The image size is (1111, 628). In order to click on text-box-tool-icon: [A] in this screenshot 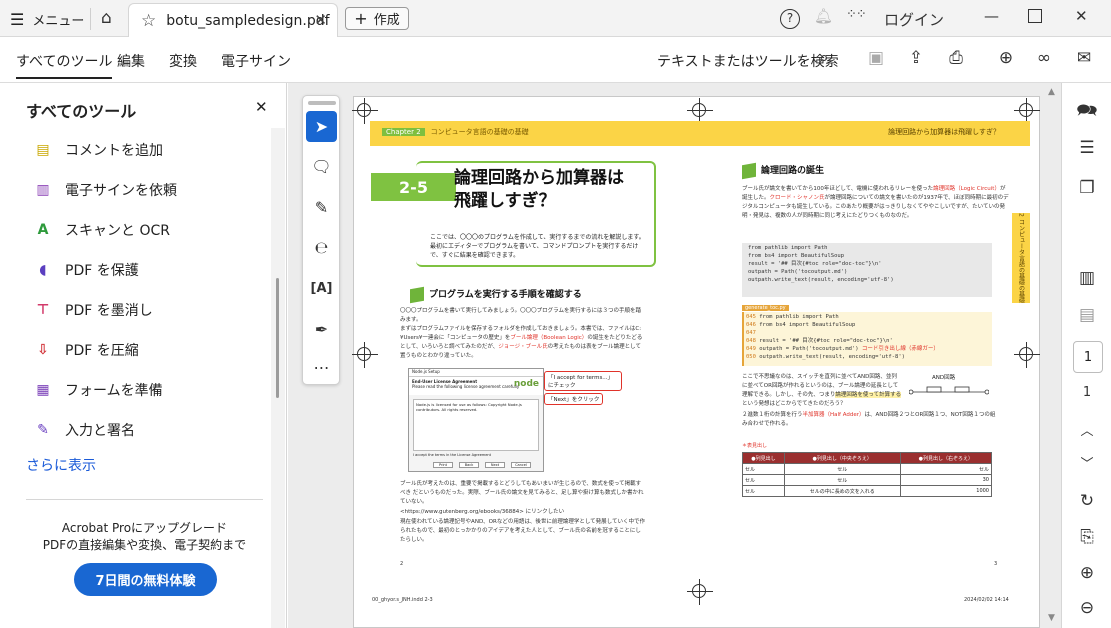, I will do `click(321, 288)`.